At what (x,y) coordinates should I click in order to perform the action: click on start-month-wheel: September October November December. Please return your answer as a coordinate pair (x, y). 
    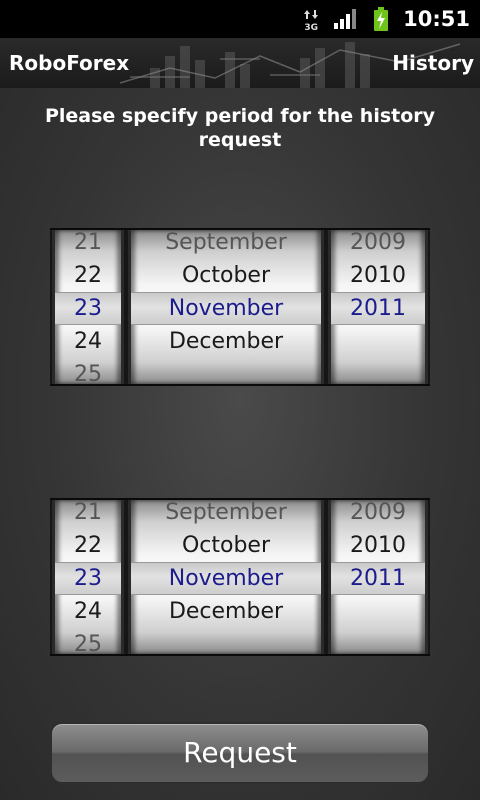
    Looking at the image, I should click on (226, 307).